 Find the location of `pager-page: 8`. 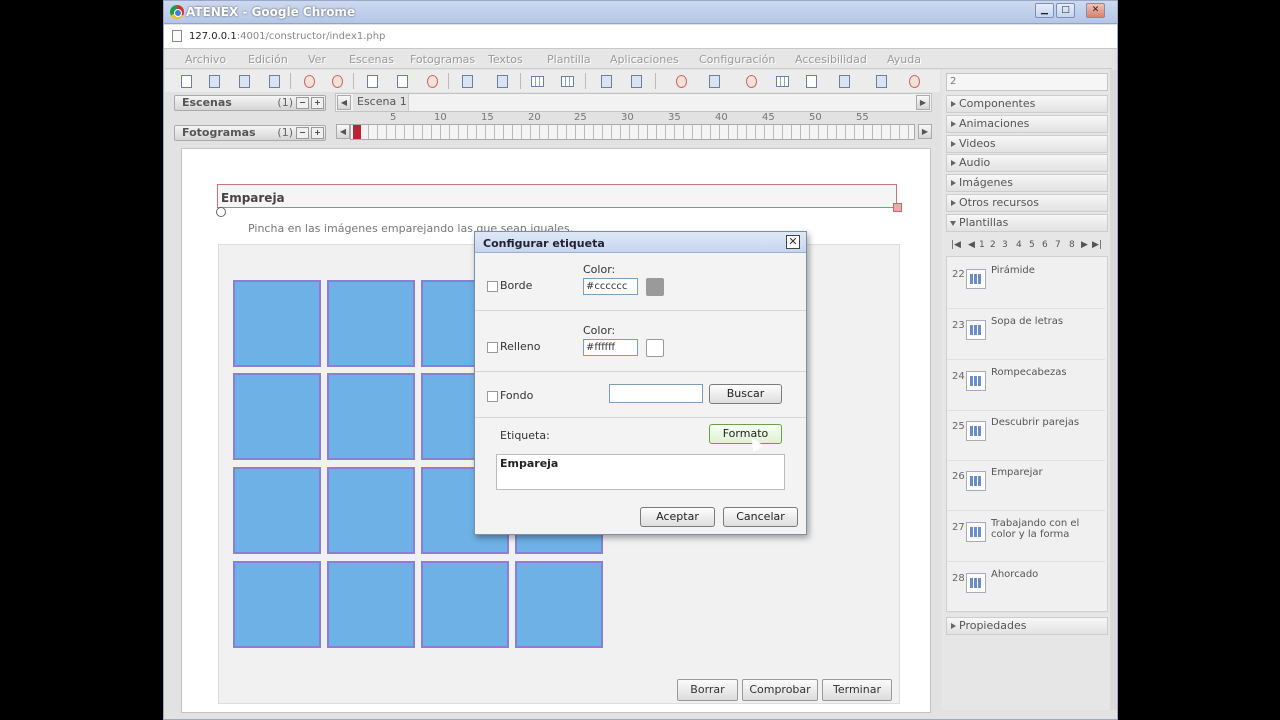

pager-page: 8 is located at coordinates (1072, 245).